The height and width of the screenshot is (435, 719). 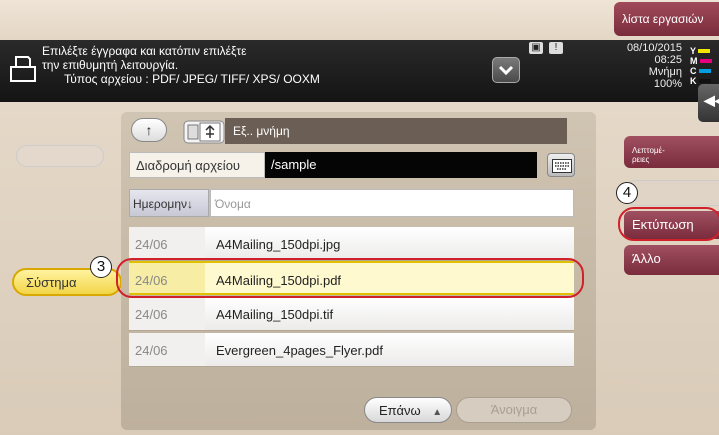 I want to click on top-strip, so click(x=359, y=20).